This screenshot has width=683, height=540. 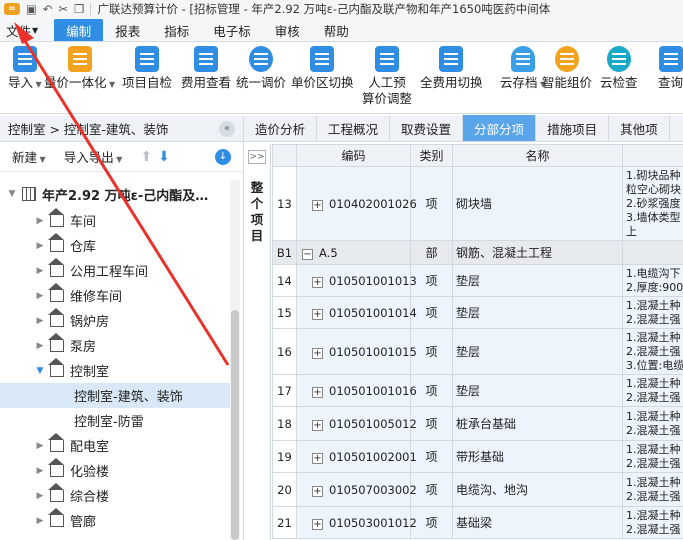 I want to click on tree-item: ▶ 车间, so click(x=115, y=220).